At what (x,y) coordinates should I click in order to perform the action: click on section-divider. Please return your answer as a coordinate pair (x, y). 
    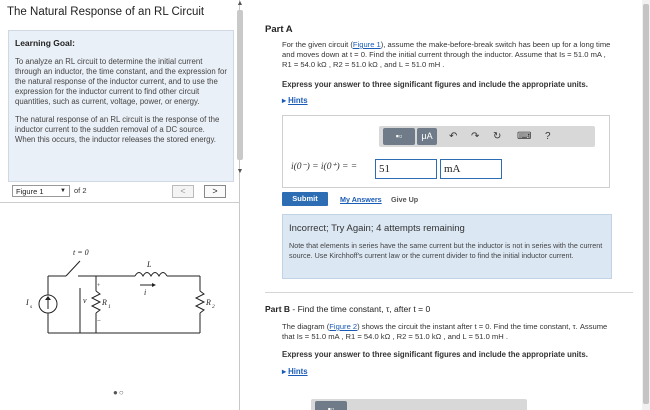
    Looking at the image, I should click on (449, 292).